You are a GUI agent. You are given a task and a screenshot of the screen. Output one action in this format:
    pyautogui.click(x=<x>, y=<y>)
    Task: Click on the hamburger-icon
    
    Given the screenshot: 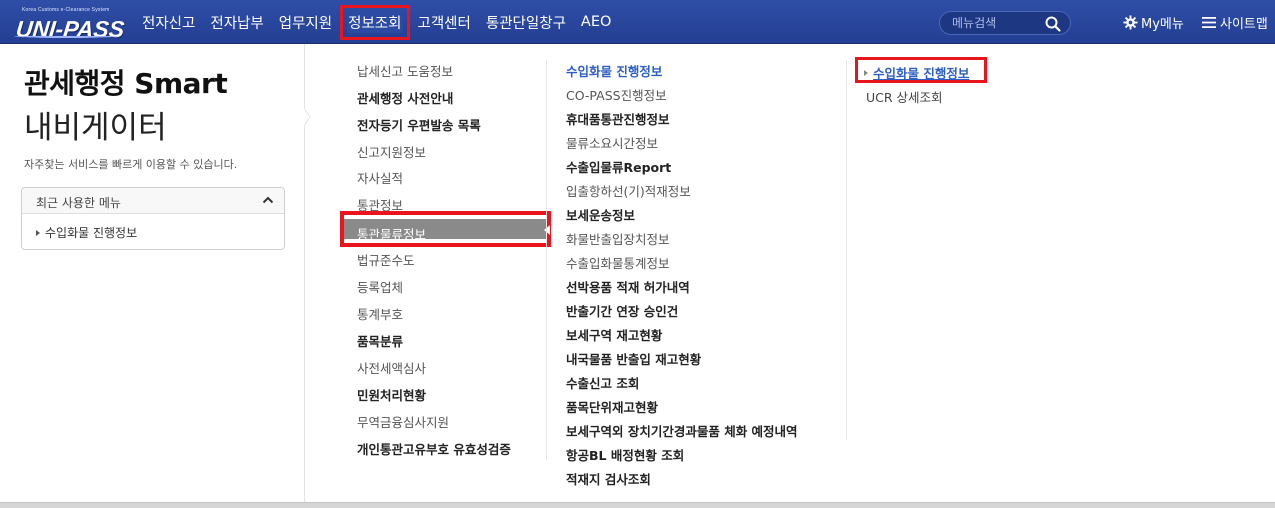 What is the action you would take?
    pyautogui.click(x=1209, y=22)
    